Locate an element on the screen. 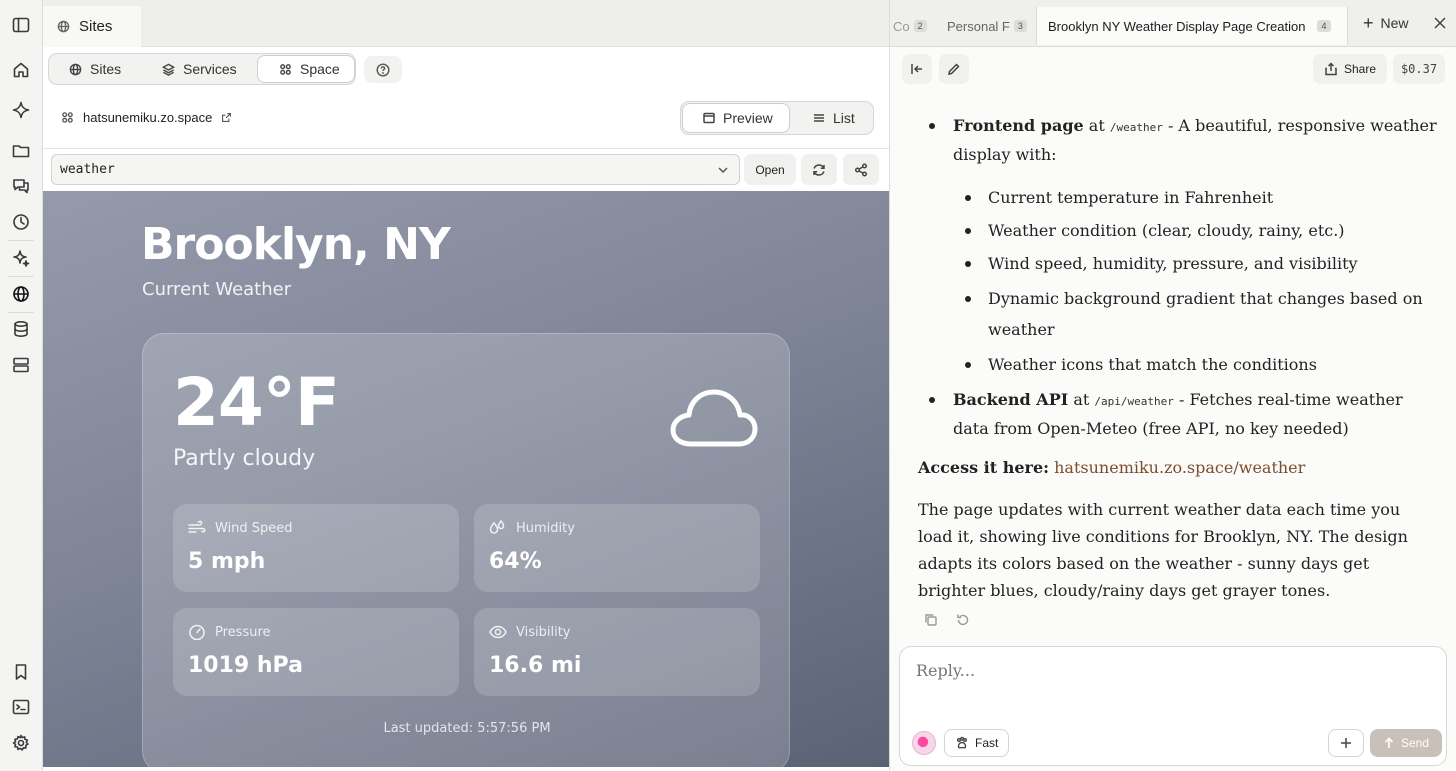  segment-services: Services is located at coordinates (207, 69).